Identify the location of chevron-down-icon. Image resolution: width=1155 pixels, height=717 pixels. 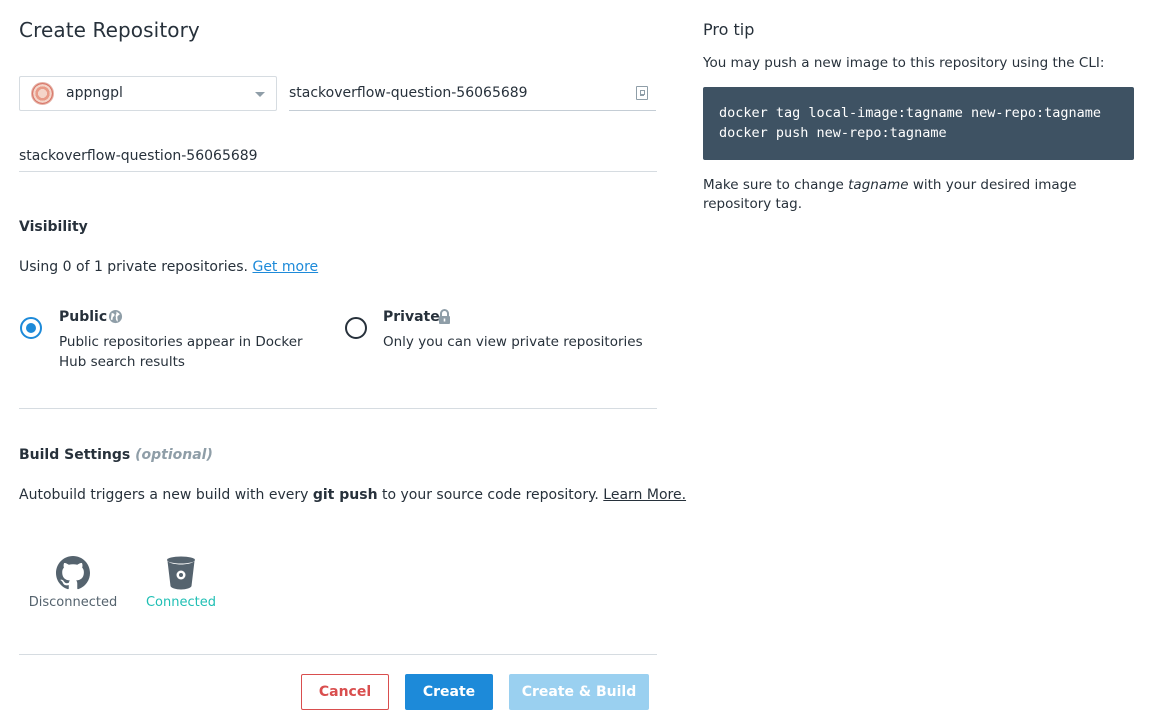
(260, 94).